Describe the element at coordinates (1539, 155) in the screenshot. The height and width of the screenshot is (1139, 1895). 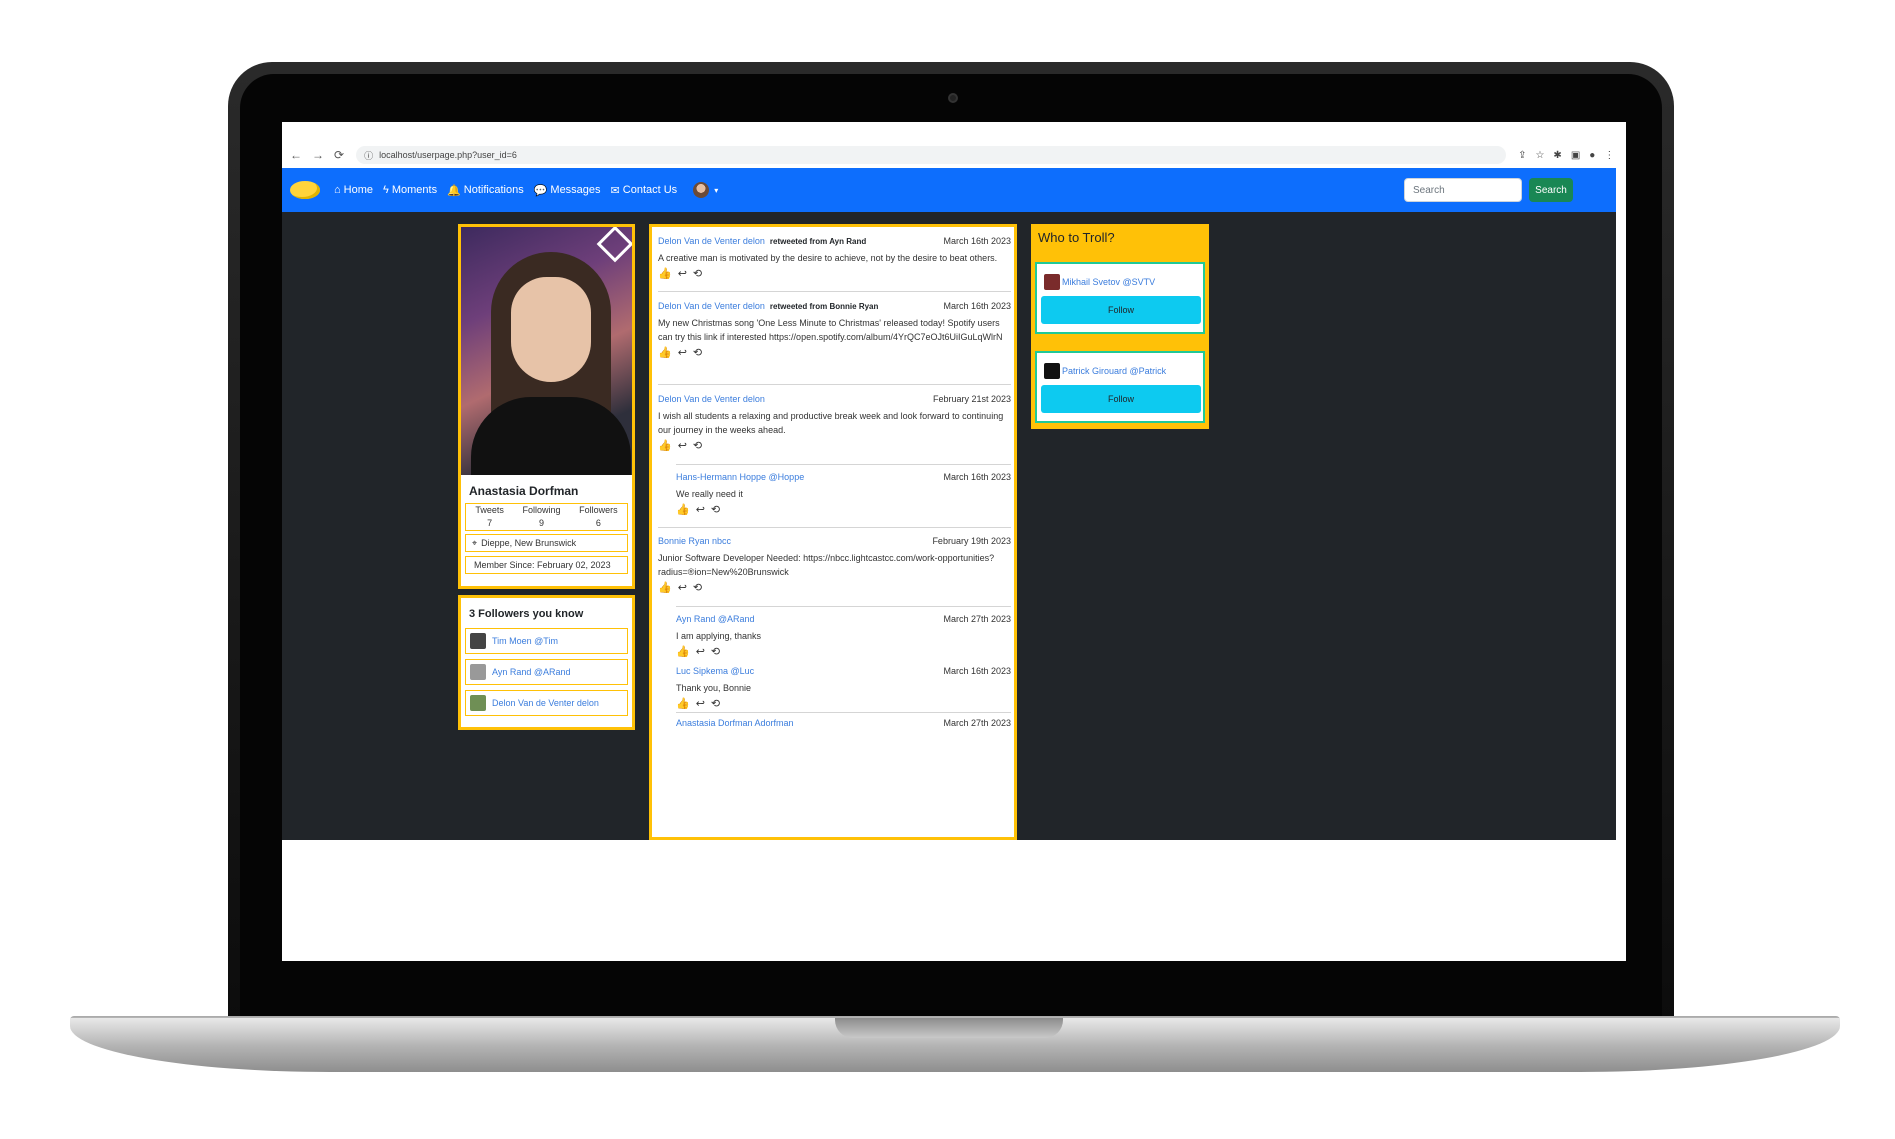
I see `bookmark-star-icon: ☆` at that location.